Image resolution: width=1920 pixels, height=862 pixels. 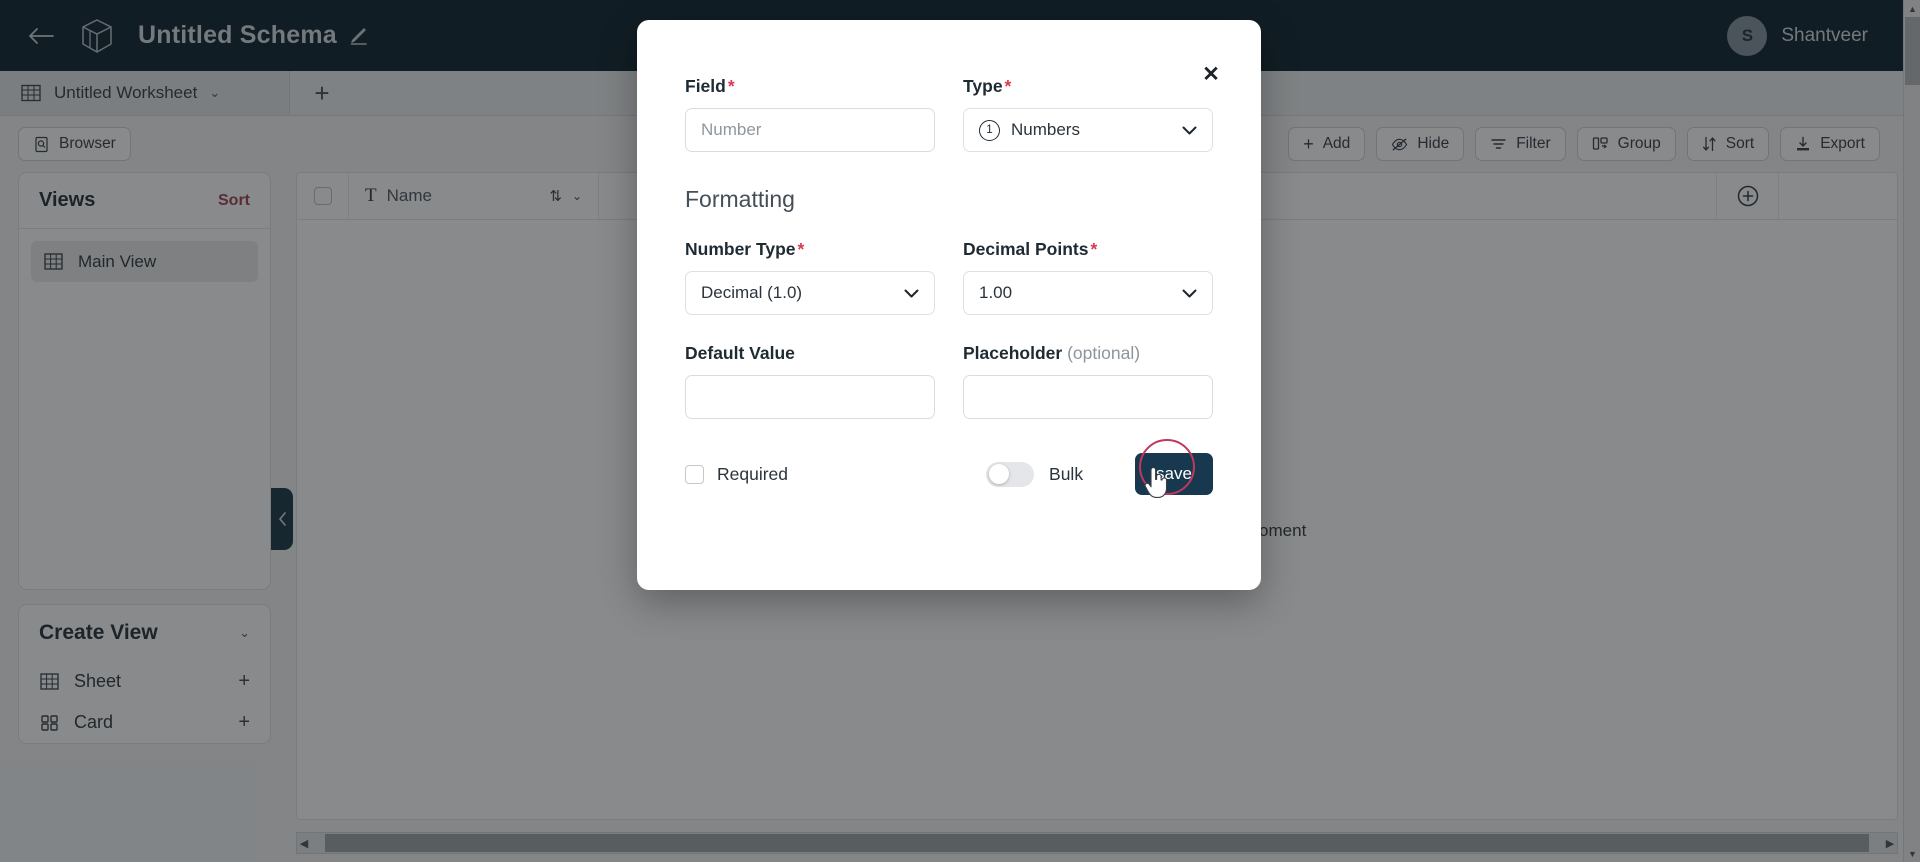 I want to click on modal-row-field-type: Field* Type* 1 Numbers, so click(x=949, y=114).